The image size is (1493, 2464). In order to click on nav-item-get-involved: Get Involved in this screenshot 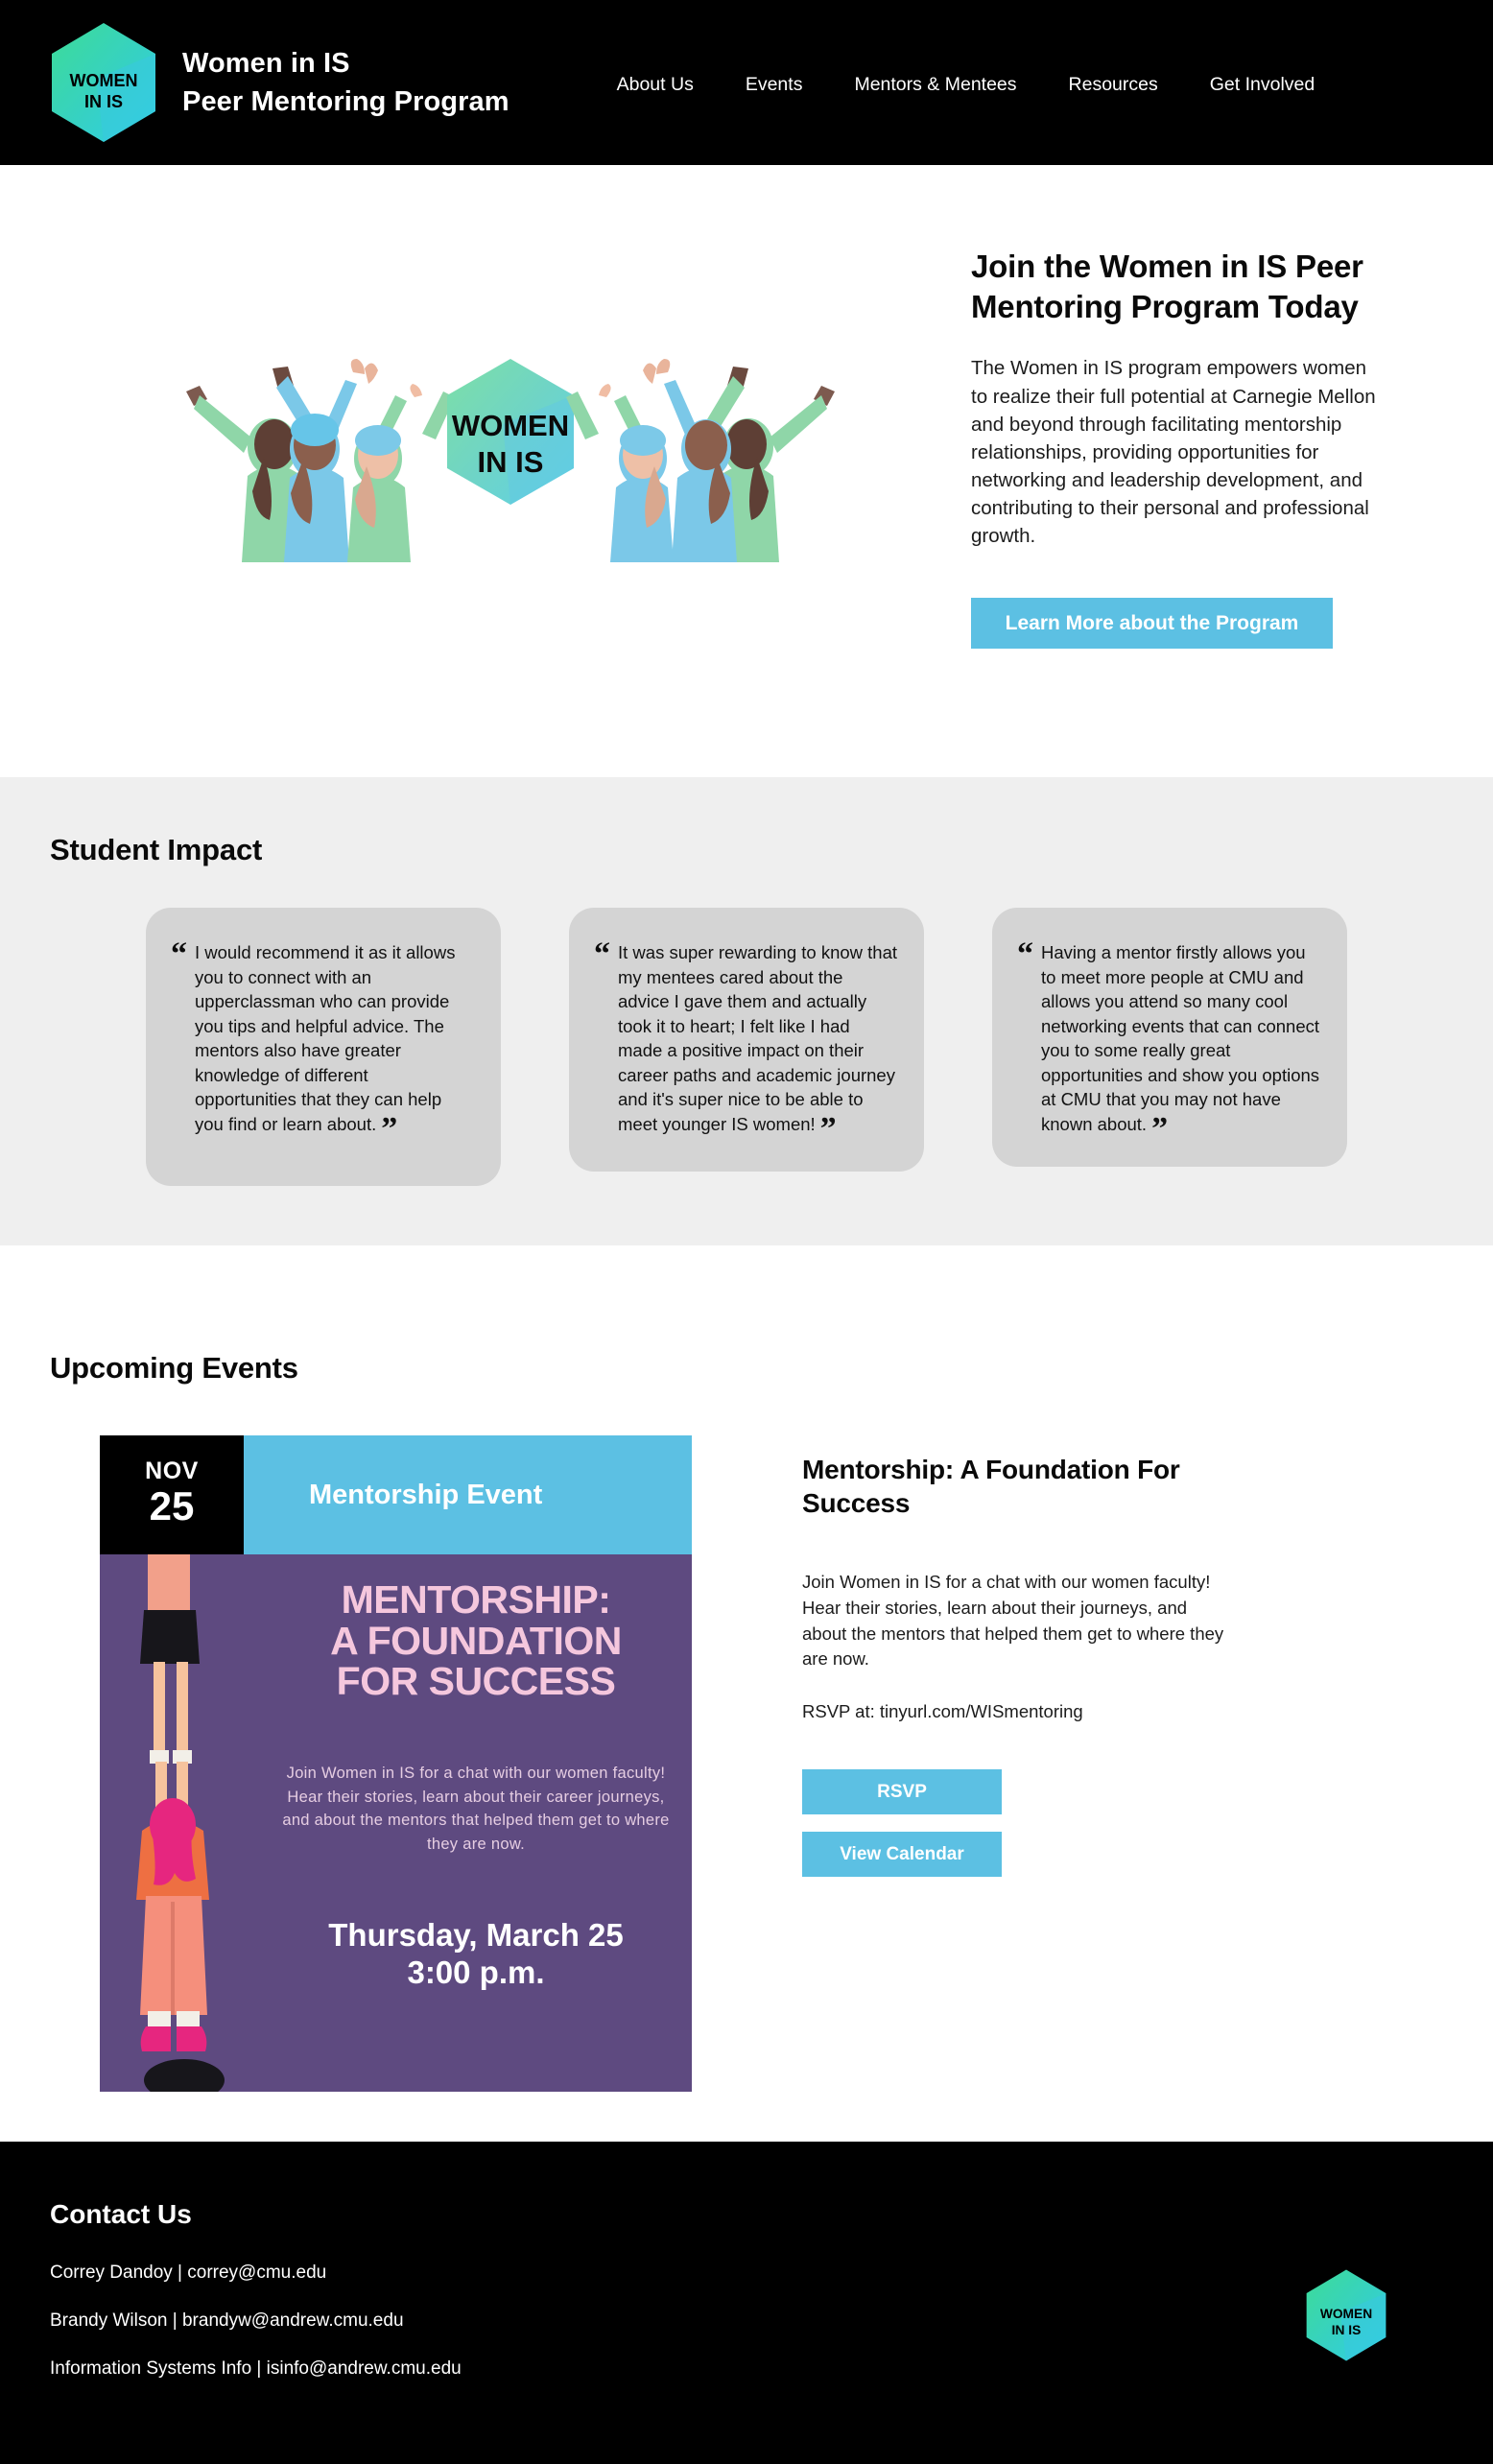, I will do `click(1262, 85)`.